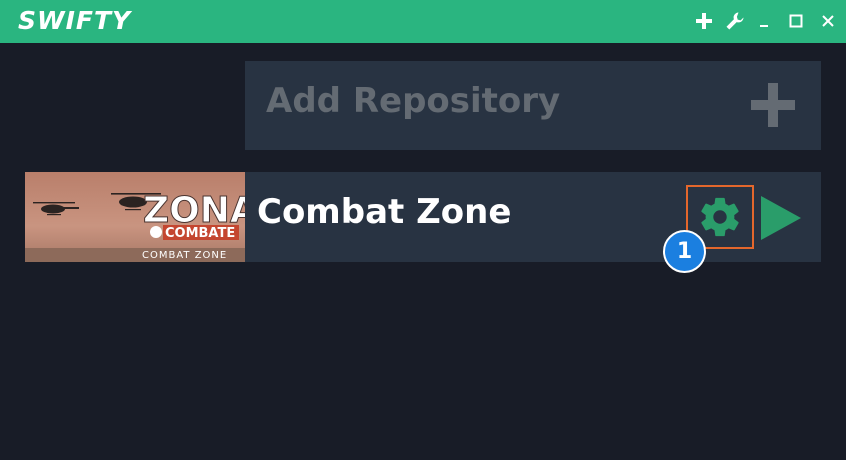 This screenshot has height=460, width=846. Describe the element at coordinates (200, 233) in the screenshot. I see `svg-text: COMBATE` at that location.